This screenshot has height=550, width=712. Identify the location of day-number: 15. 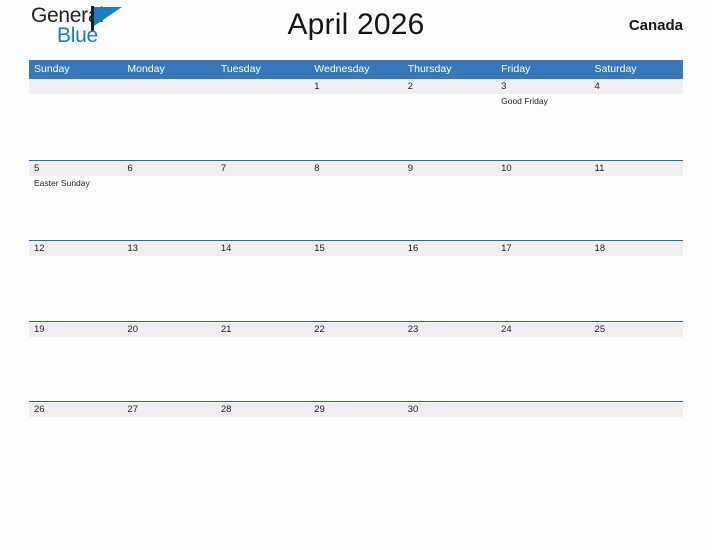
(319, 248).